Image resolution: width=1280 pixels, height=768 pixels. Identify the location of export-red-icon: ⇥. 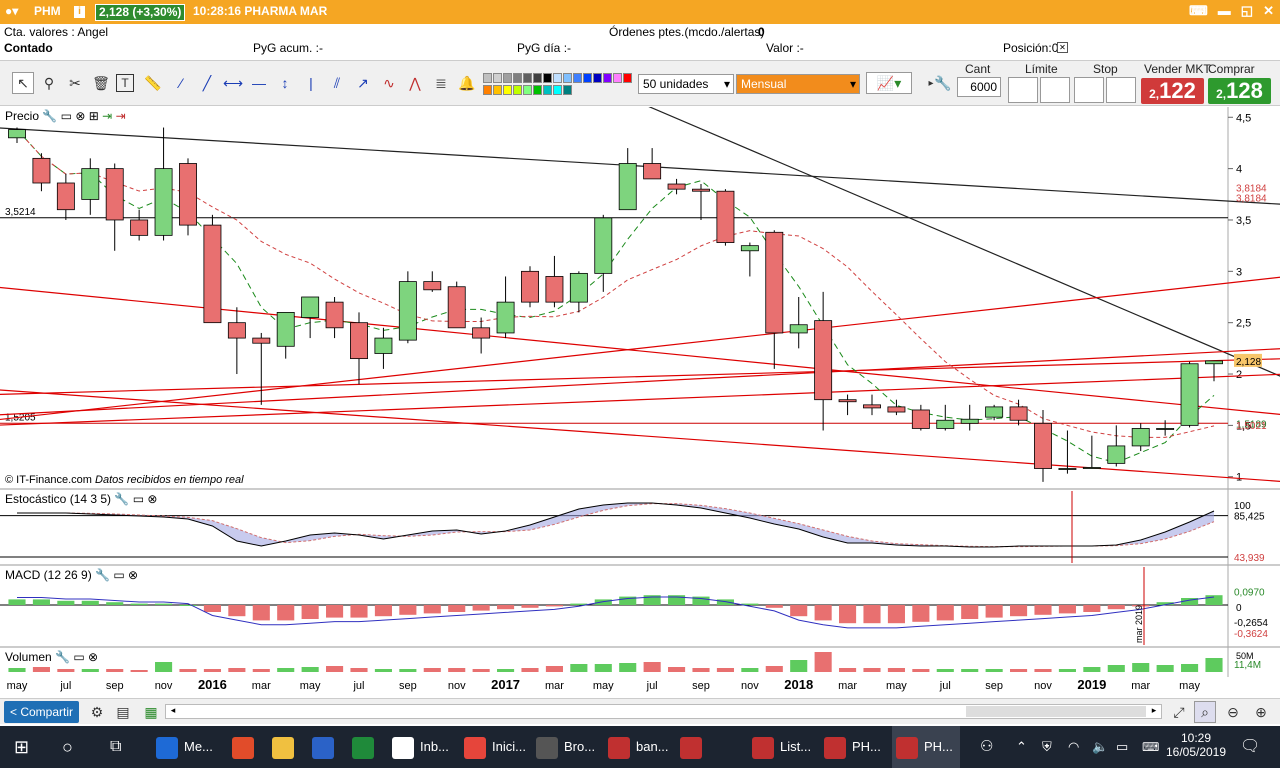
(121, 116).